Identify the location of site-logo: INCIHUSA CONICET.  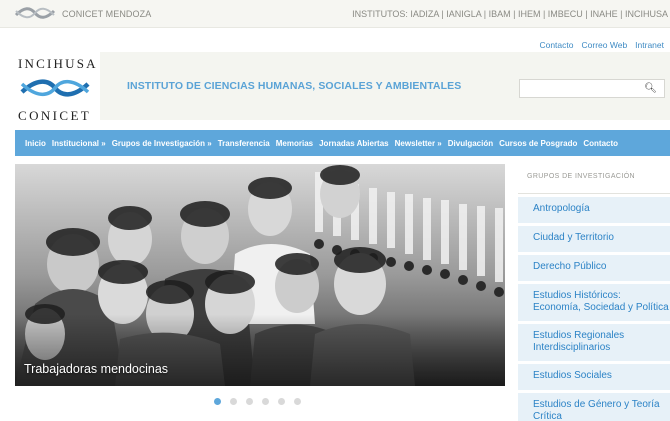
(59, 90).